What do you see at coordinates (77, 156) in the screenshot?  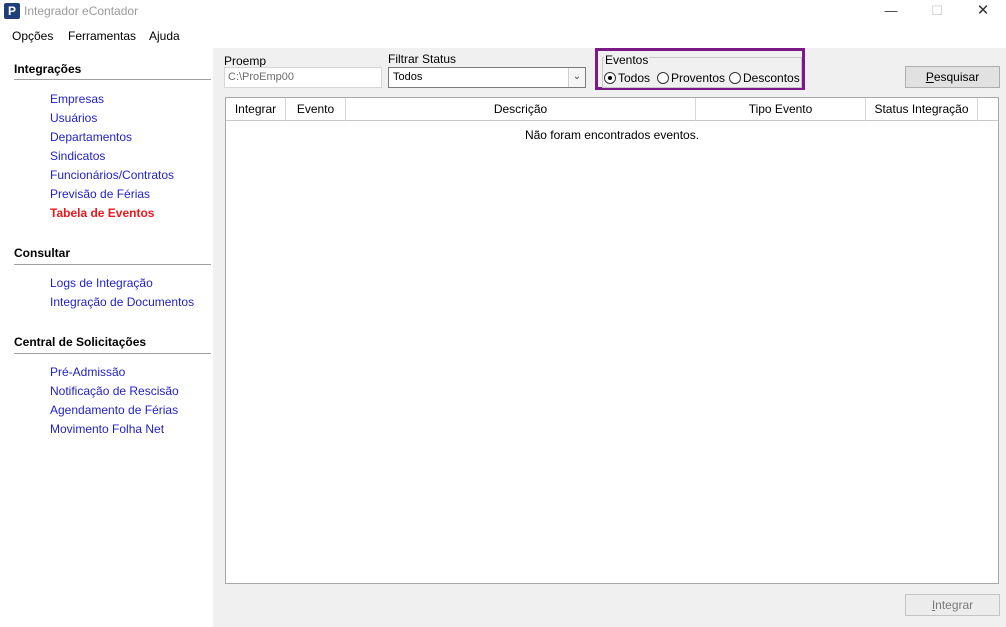 I see `sidebar-item-sindicatos: Sindicatos` at bounding box center [77, 156].